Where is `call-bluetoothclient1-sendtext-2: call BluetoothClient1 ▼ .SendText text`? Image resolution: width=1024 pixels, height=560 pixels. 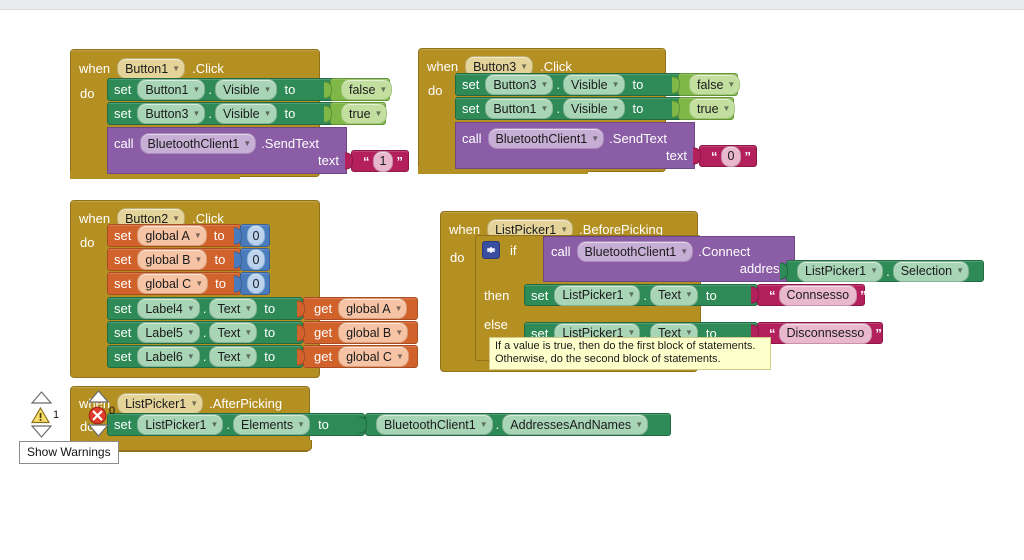 call-bluetoothclient1-sendtext-2: call BluetoothClient1 ▼ .SendText text is located at coordinates (575, 145).